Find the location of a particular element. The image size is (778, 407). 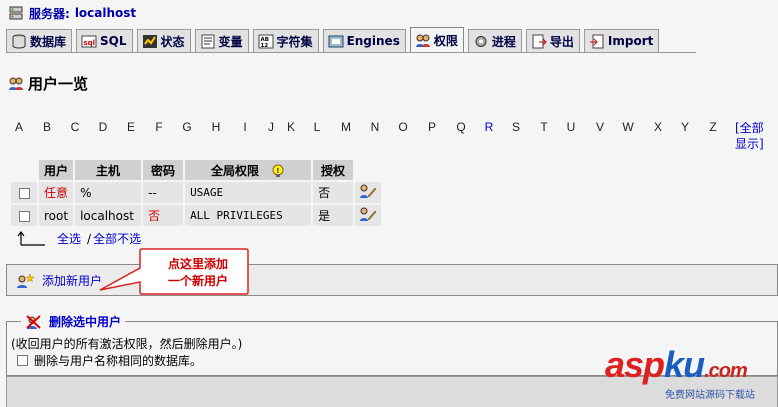

select-all-bar: 全选 / 全部不选 is located at coordinates (79, 238).